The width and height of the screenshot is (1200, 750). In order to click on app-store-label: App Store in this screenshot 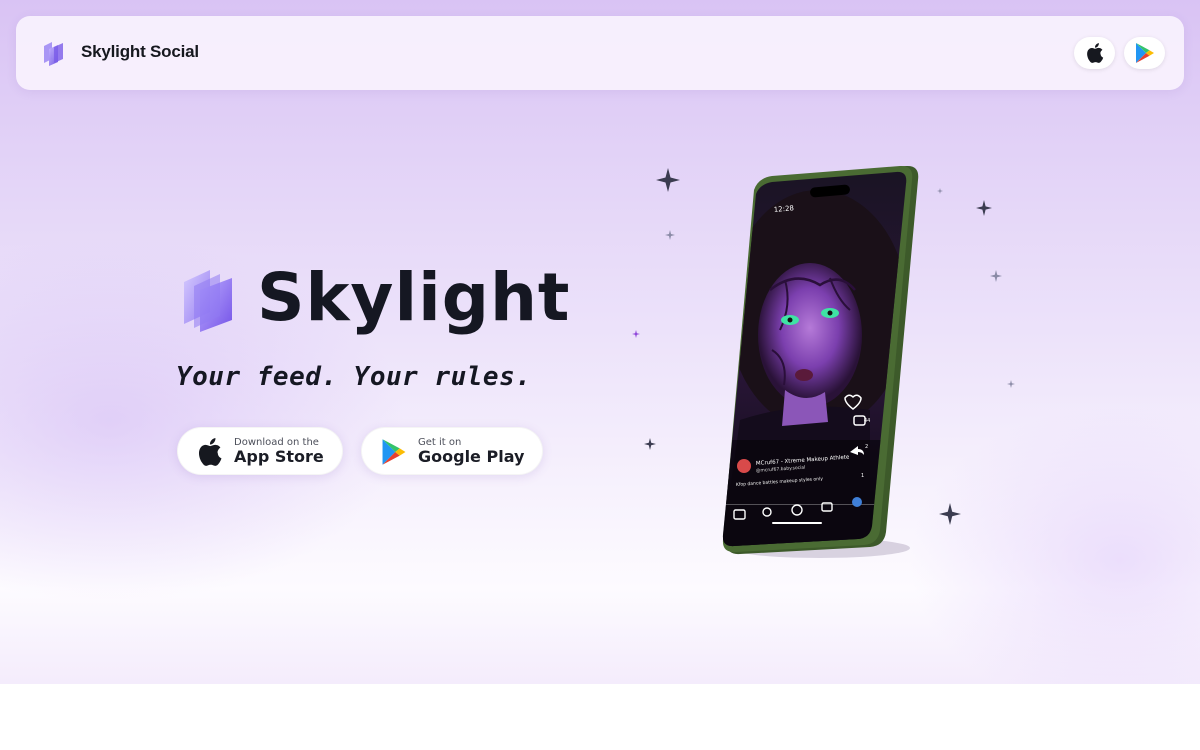, I will do `click(279, 456)`.